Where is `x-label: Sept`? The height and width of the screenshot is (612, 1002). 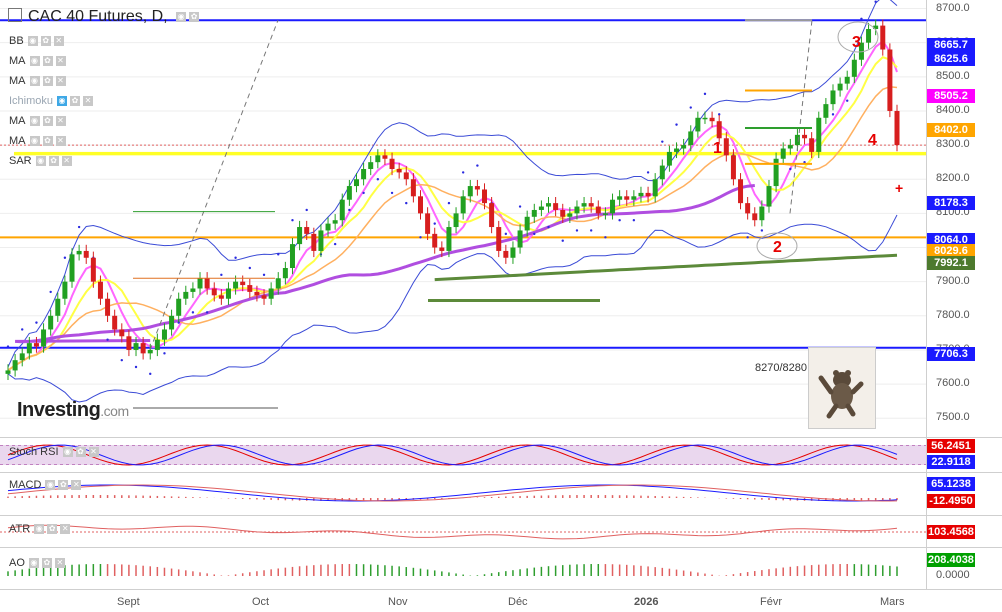
x-label: Sept is located at coordinates (128, 602).